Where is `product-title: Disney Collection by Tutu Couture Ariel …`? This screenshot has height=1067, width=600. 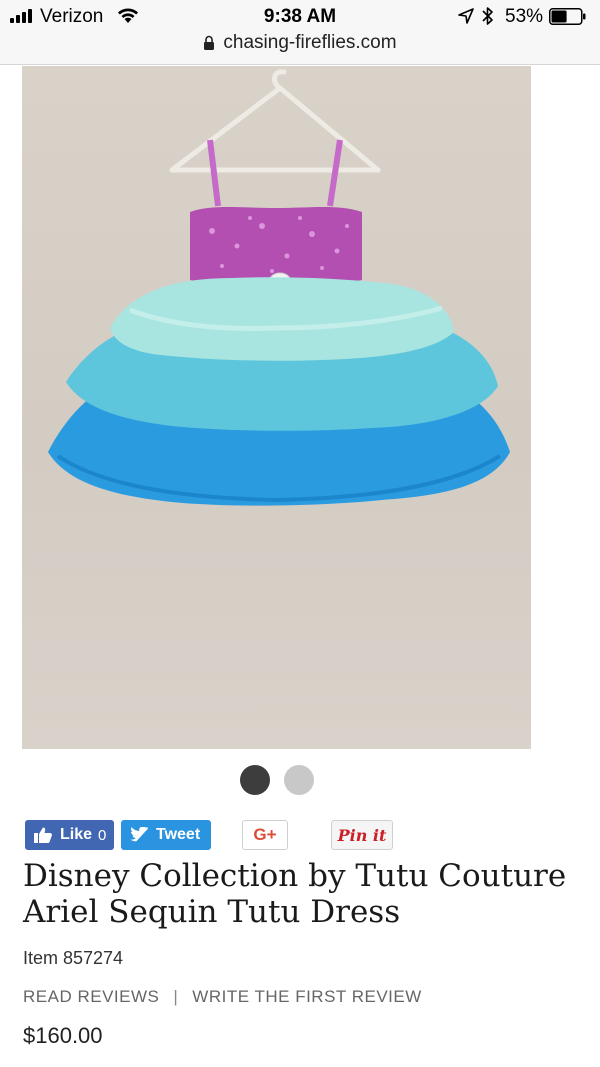 product-title: Disney Collection by Tutu Couture Ariel … is located at coordinates (295, 894).